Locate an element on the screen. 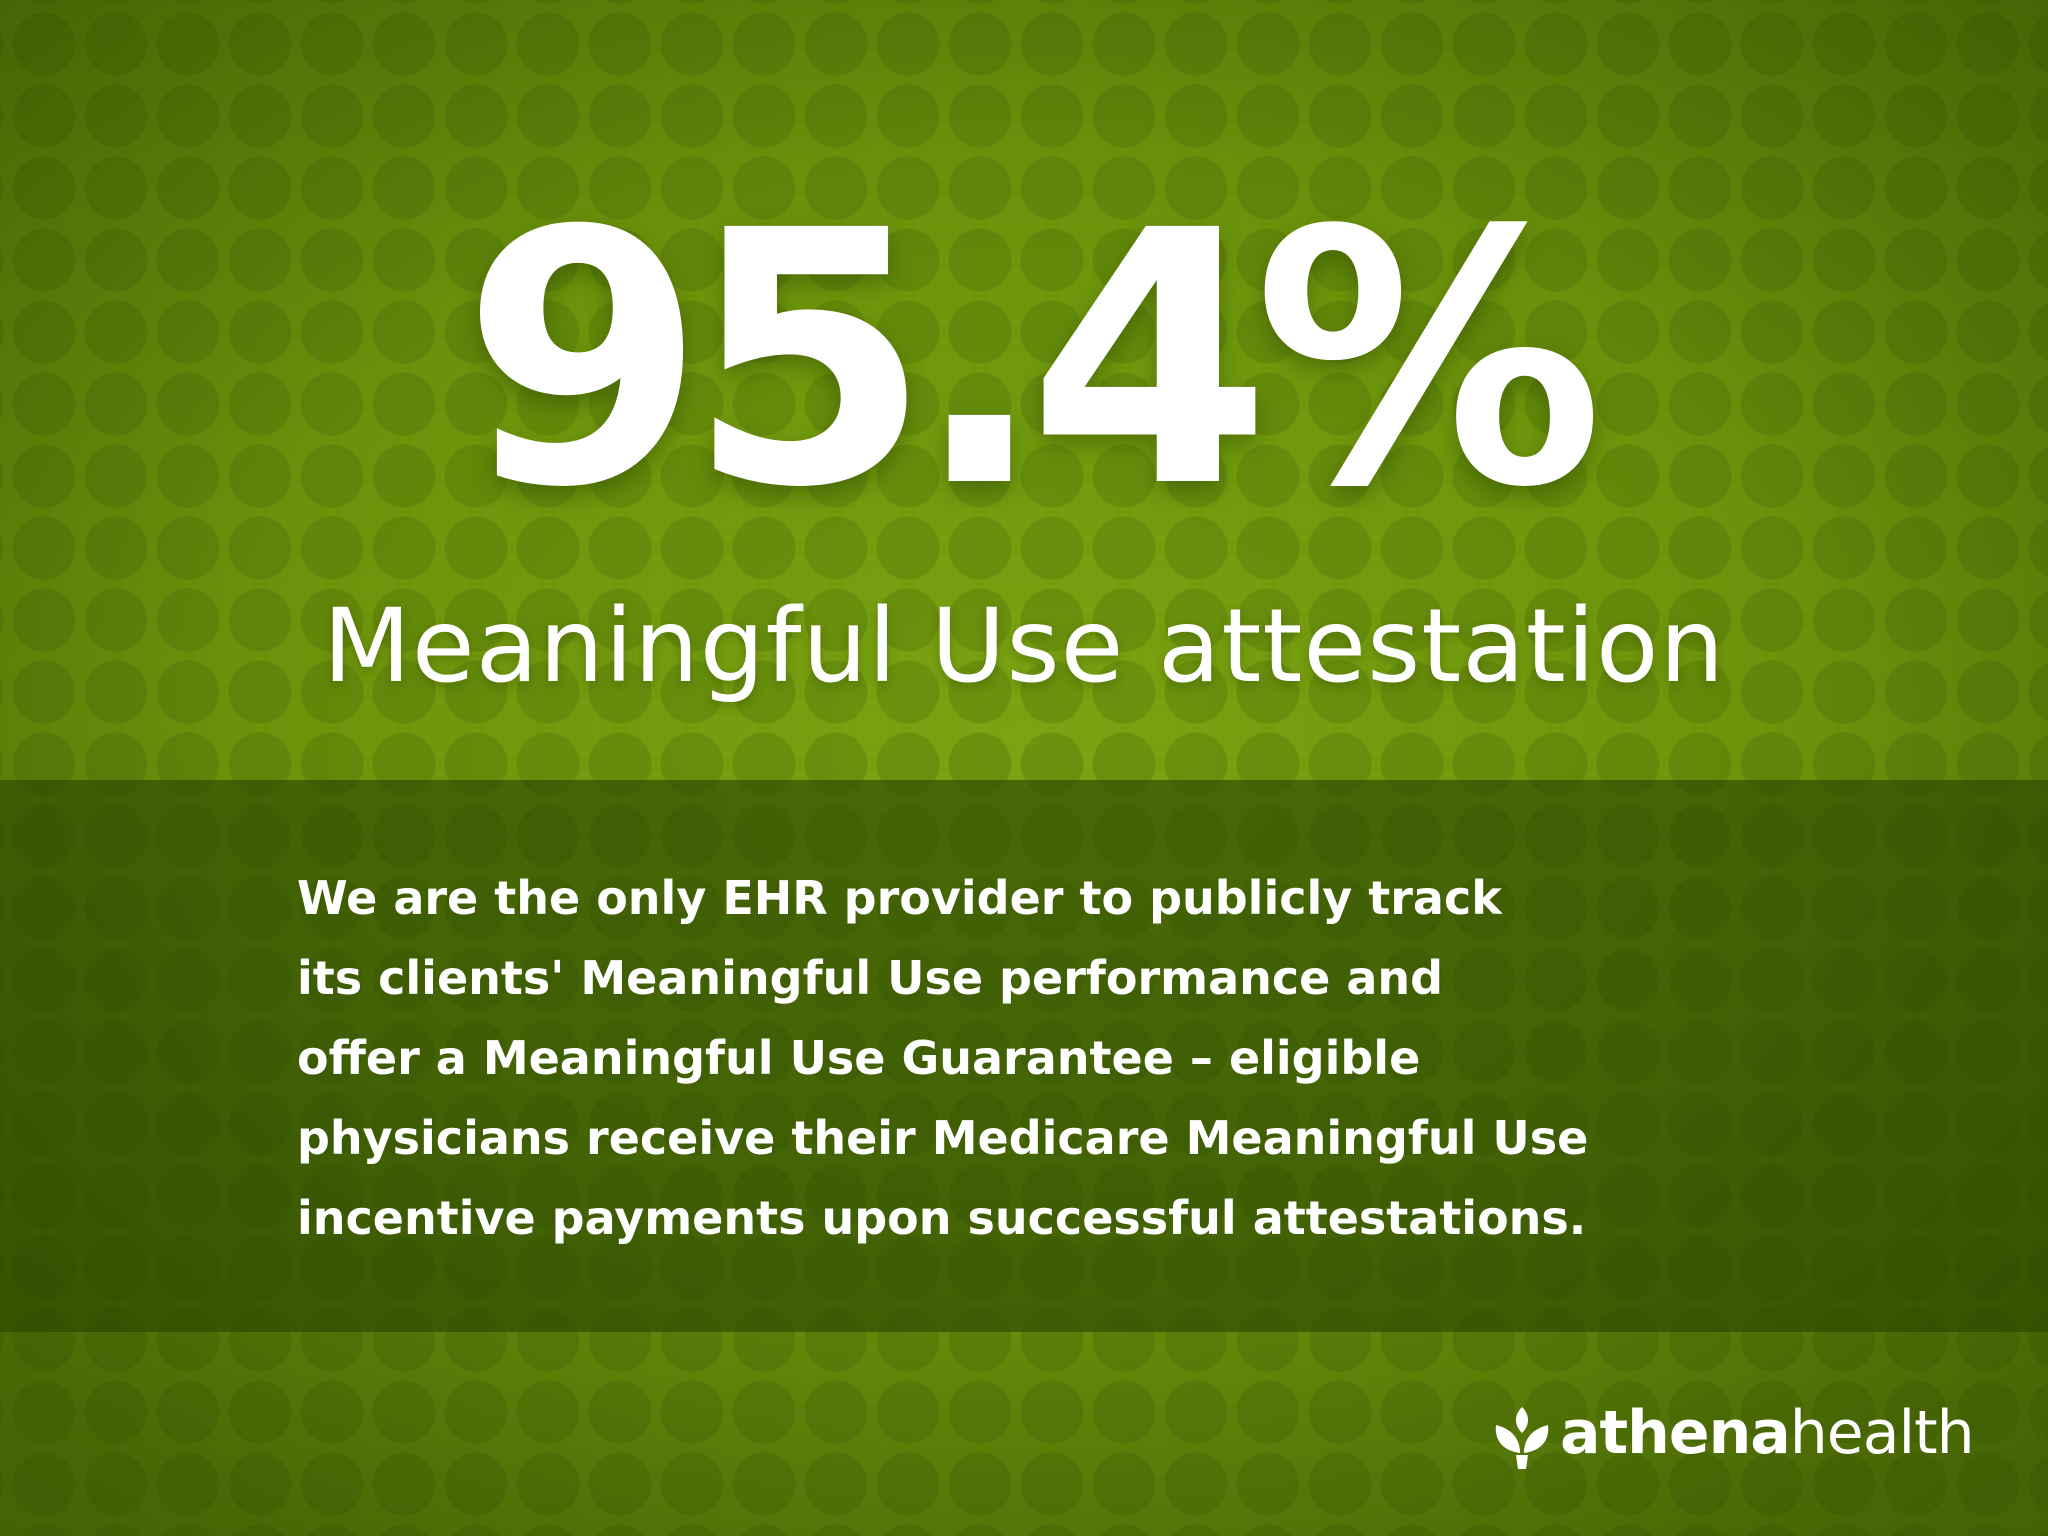 The width and height of the screenshot is (2048, 1536). leaf-sprout-icon is located at coordinates (1522, 1438).